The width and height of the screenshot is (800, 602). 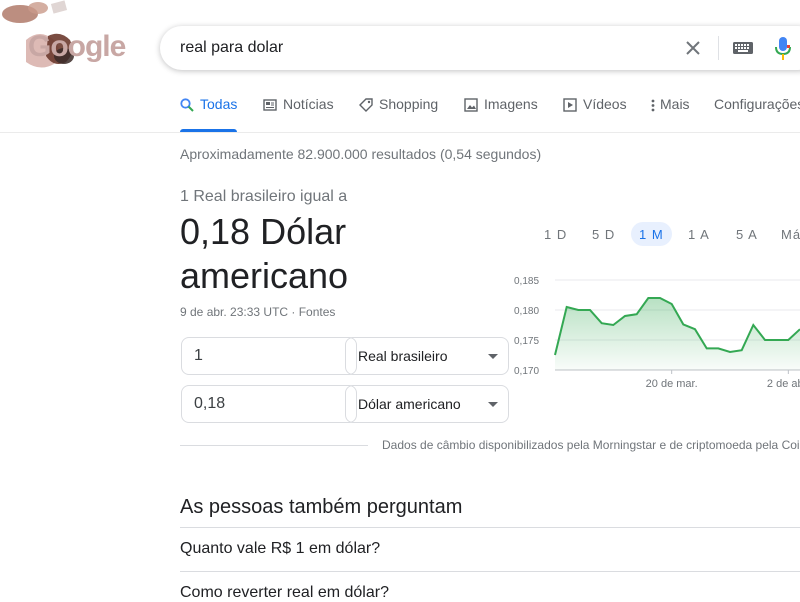 I want to click on currency-to-select: Dólar americano, so click(x=427, y=404).